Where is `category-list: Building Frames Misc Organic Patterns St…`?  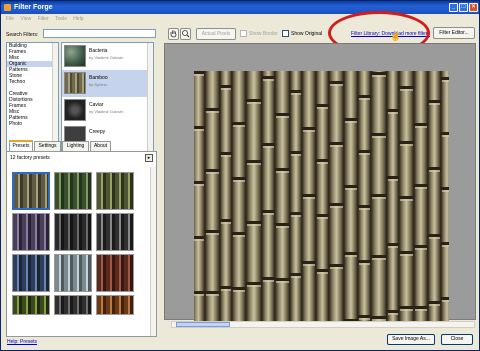
category-list: Building Frames Misc Organic Patterns St… is located at coordinates (32, 97).